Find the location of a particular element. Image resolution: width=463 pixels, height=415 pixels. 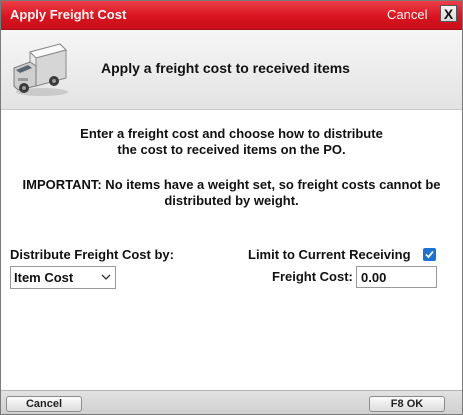

header-title: Apply a freight cost to received items is located at coordinates (225, 68).